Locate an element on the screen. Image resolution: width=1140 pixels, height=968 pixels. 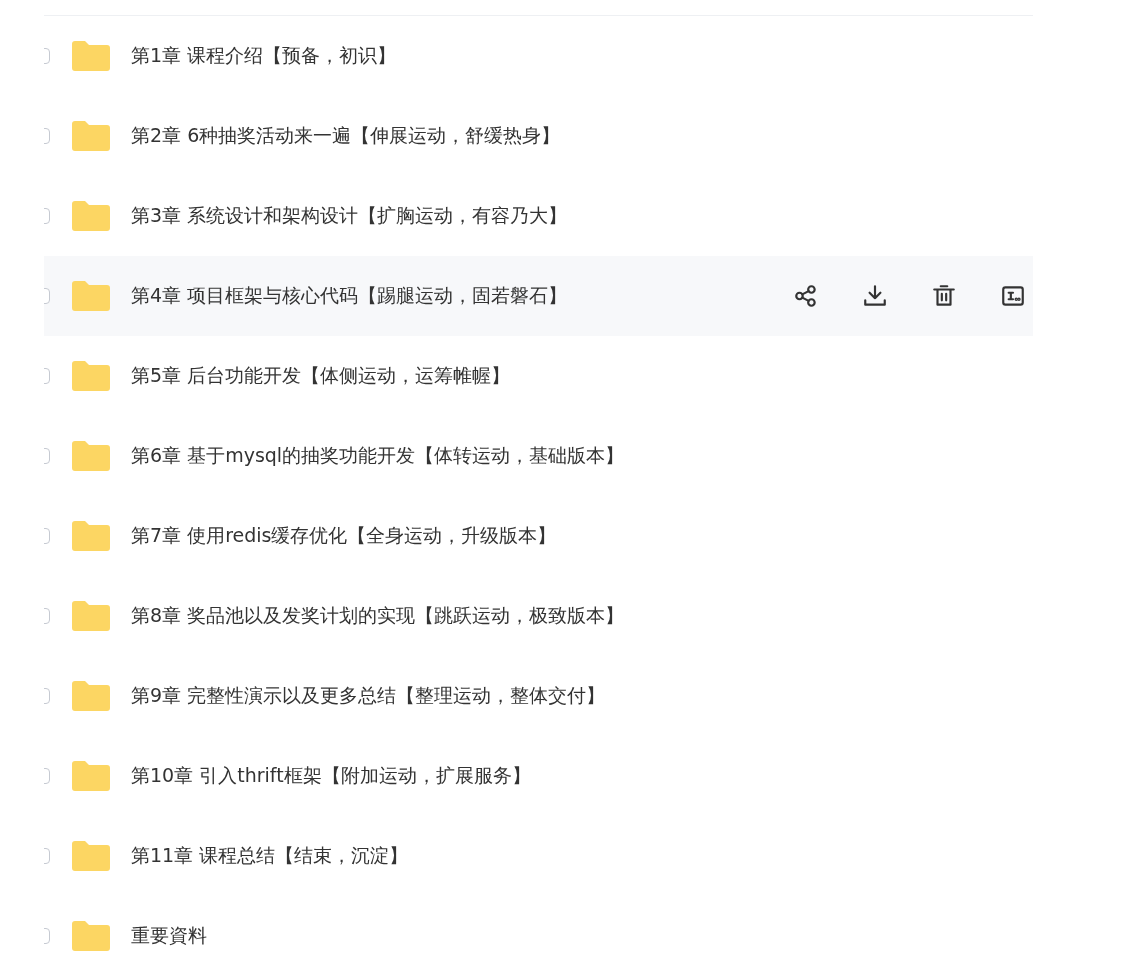
file-row: 第9章 完整性演示以及更多总结【整理运动，整体交付】 is located at coordinates (538, 696).